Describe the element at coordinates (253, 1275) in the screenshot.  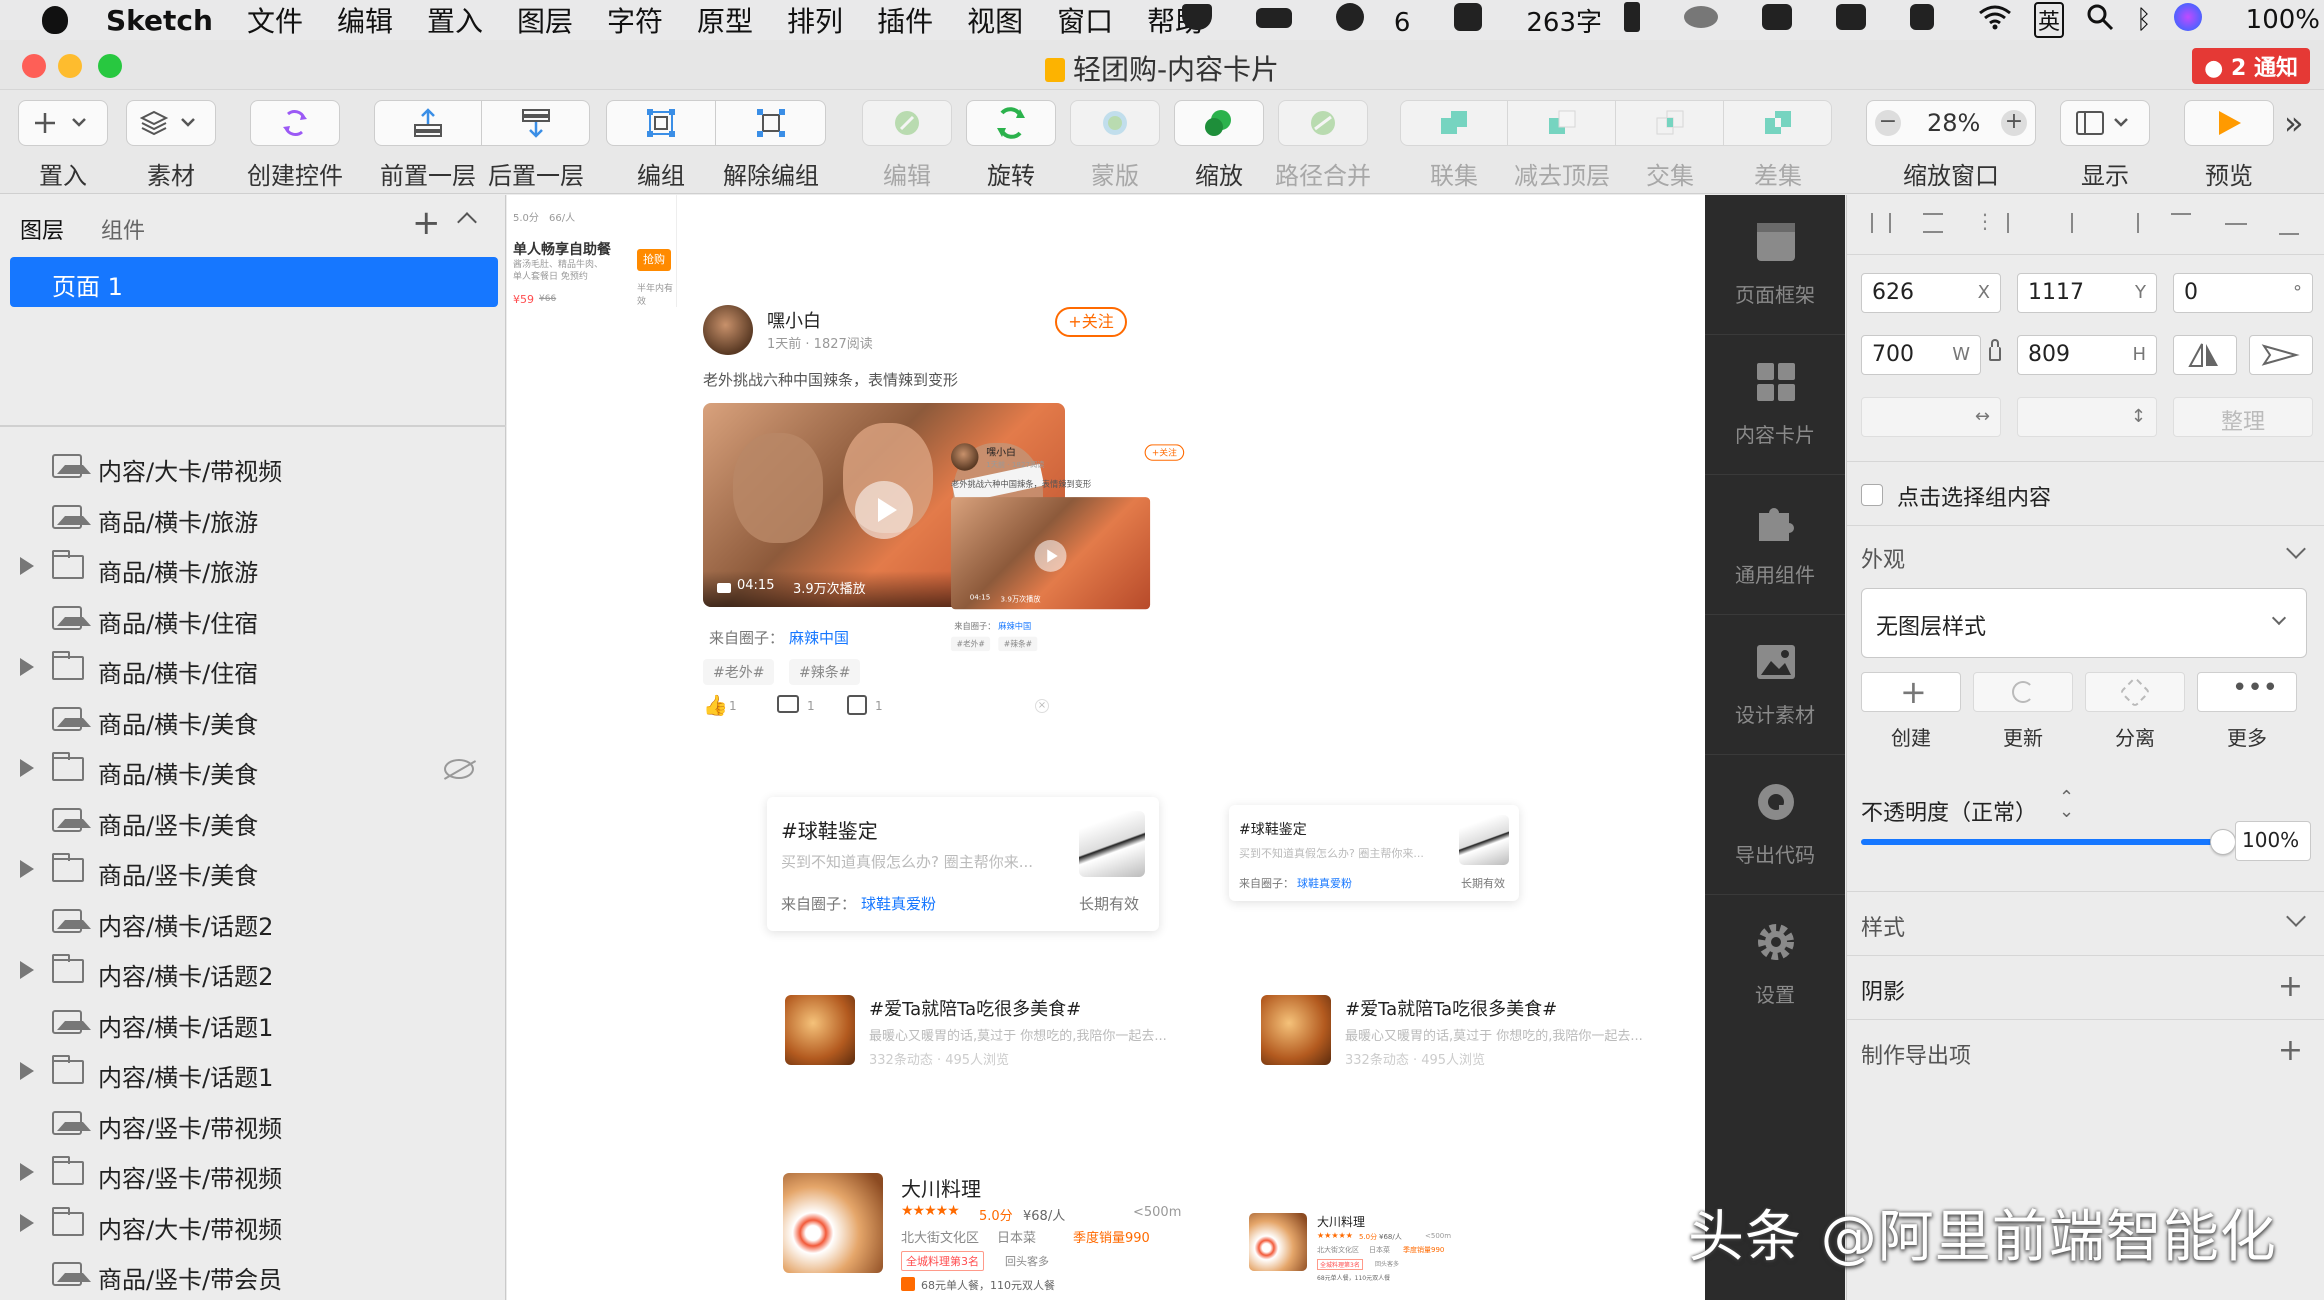
I see `layer-item: 商品/竖卡/带会员` at that location.